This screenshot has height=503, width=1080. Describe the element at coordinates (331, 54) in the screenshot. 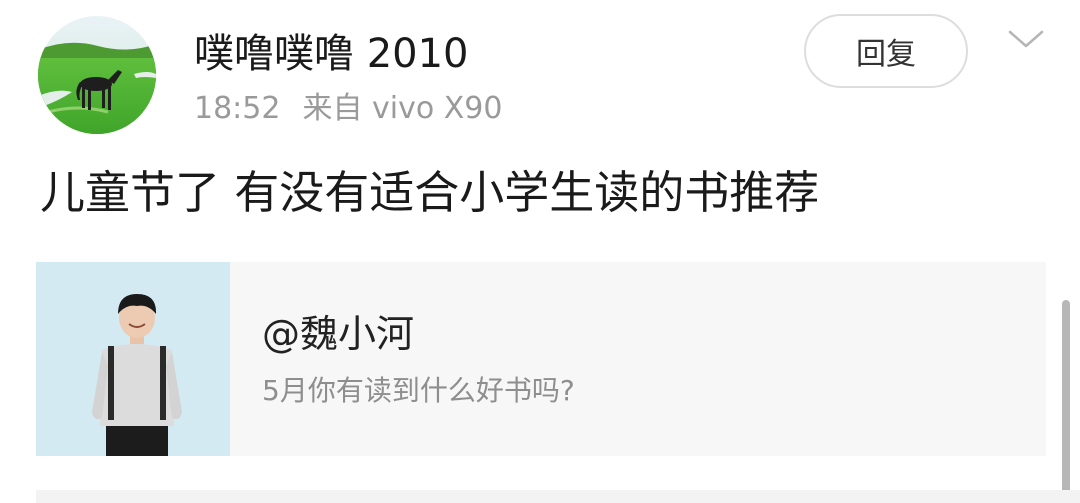

I see `author-name: 噗噜噗噜 2010` at that location.